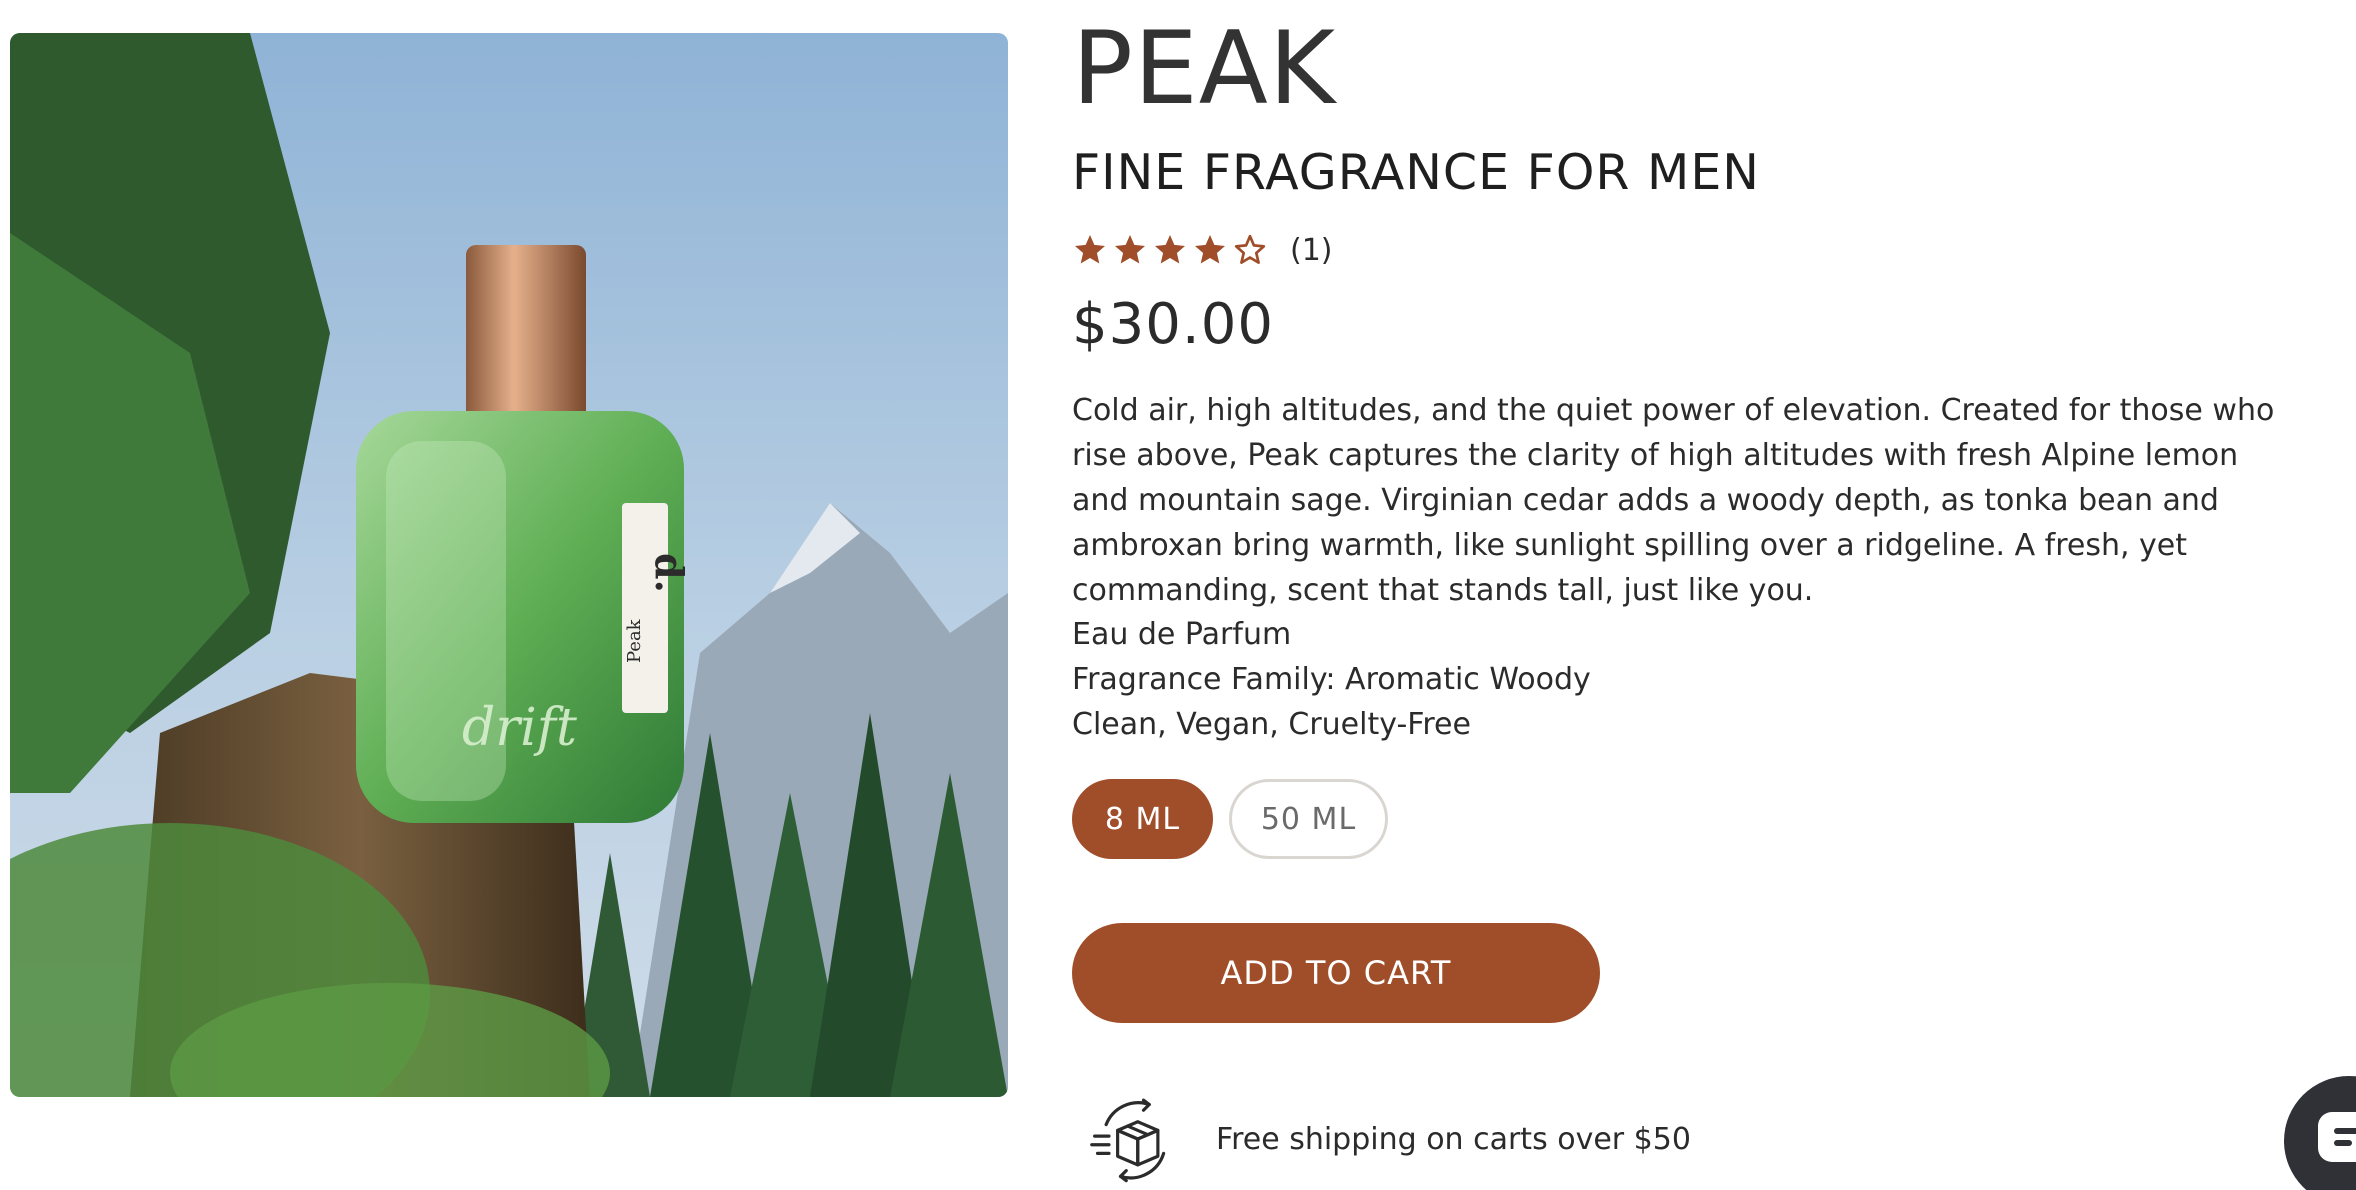 The height and width of the screenshot is (1190, 2356). Describe the element at coordinates (669, 573) in the screenshot. I see `bottle-mark: d.` at that location.